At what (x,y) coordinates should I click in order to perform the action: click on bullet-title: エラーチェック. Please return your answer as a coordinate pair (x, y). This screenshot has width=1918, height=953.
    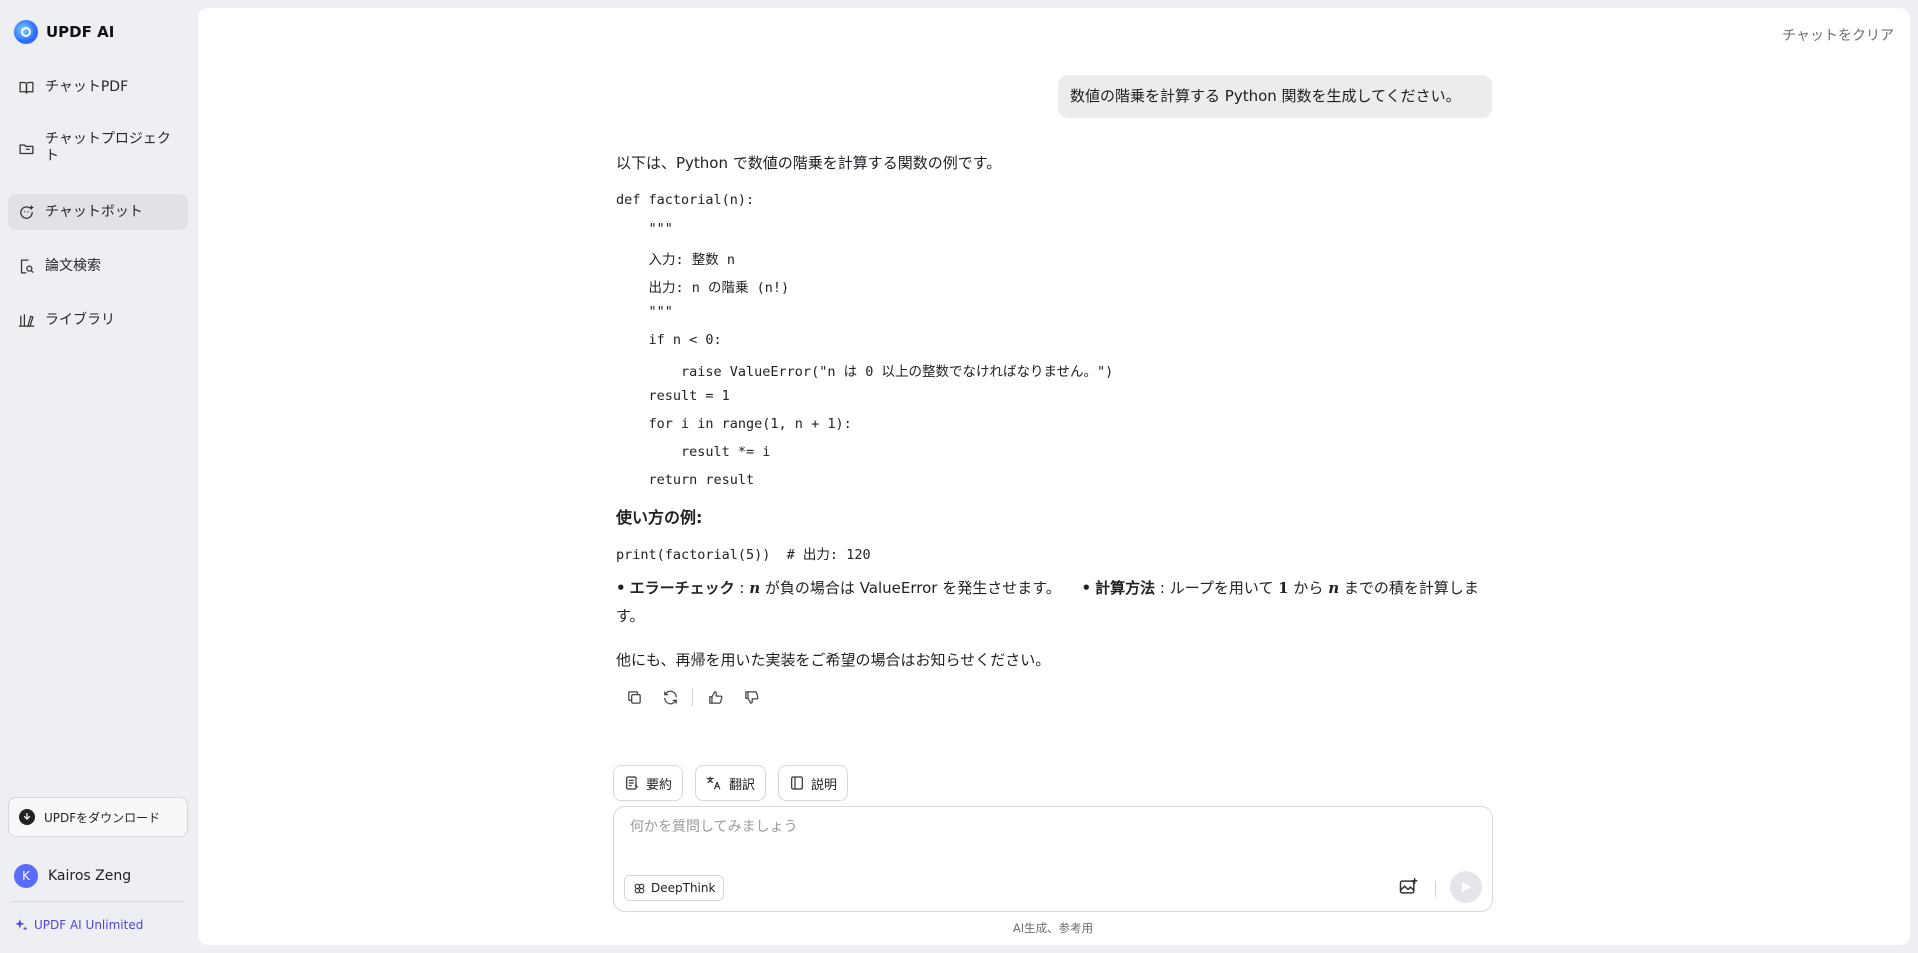
    Looking at the image, I should click on (682, 588).